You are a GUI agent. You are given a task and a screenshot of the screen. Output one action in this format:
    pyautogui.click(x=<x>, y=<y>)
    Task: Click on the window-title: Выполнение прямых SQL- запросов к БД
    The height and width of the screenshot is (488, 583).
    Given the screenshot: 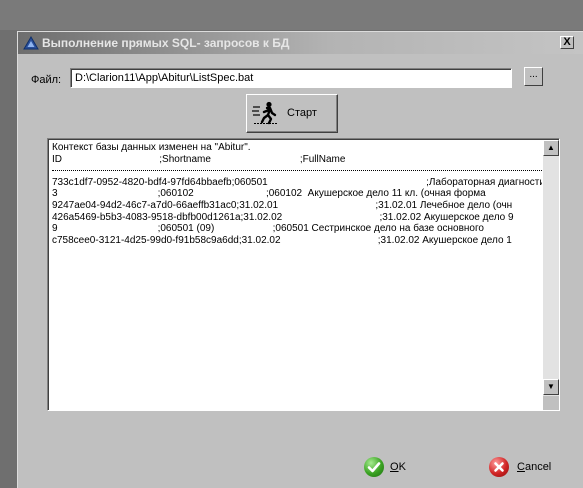 What is the action you would take?
    pyautogui.click(x=166, y=43)
    